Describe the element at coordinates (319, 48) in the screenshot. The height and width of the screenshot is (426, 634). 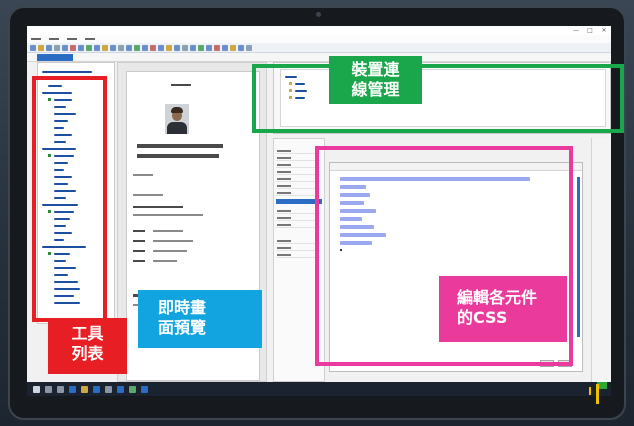
I see `toolbar` at that location.